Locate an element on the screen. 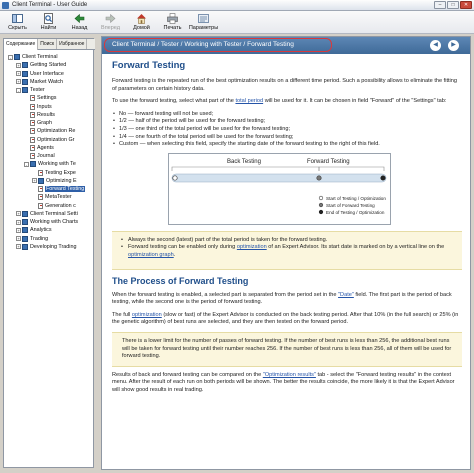 The height and width of the screenshot is (473, 474). optimization-results-link: "Optimization results" is located at coordinates (289, 375).